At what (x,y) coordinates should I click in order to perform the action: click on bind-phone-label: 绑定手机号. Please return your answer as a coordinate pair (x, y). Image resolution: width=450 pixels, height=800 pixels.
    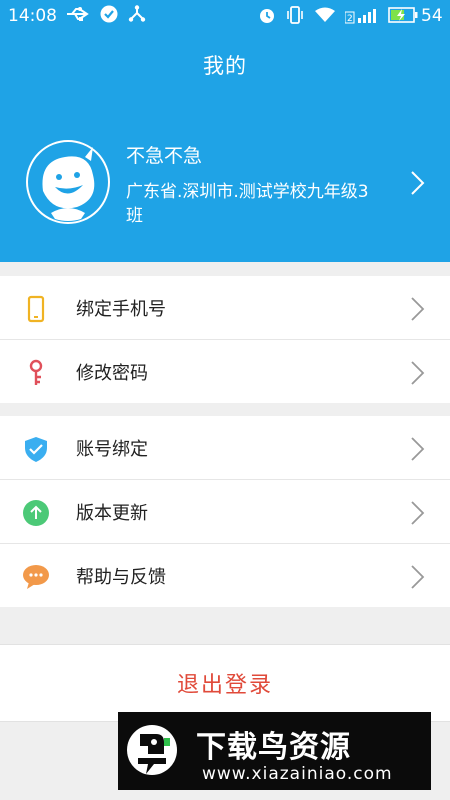
    Looking at the image, I should click on (121, 309).